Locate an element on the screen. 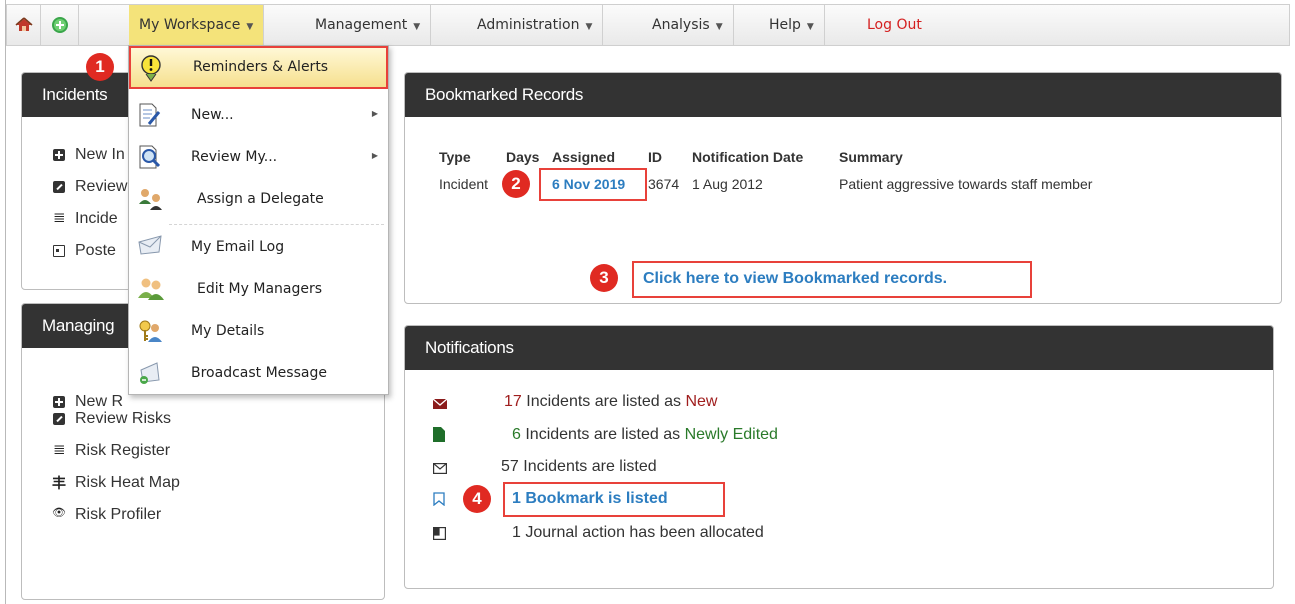  incident-register-link: Incide is located at coordinates (85, 218).